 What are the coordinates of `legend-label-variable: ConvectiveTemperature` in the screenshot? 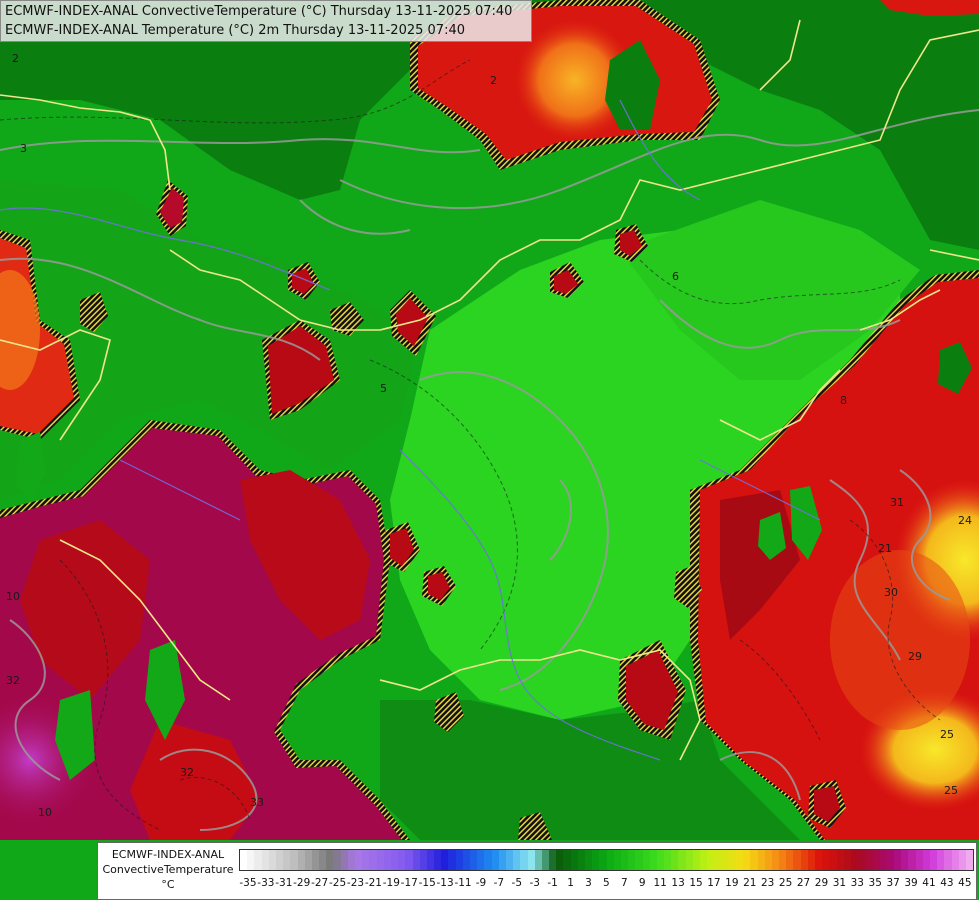 It's located at (168, 869).